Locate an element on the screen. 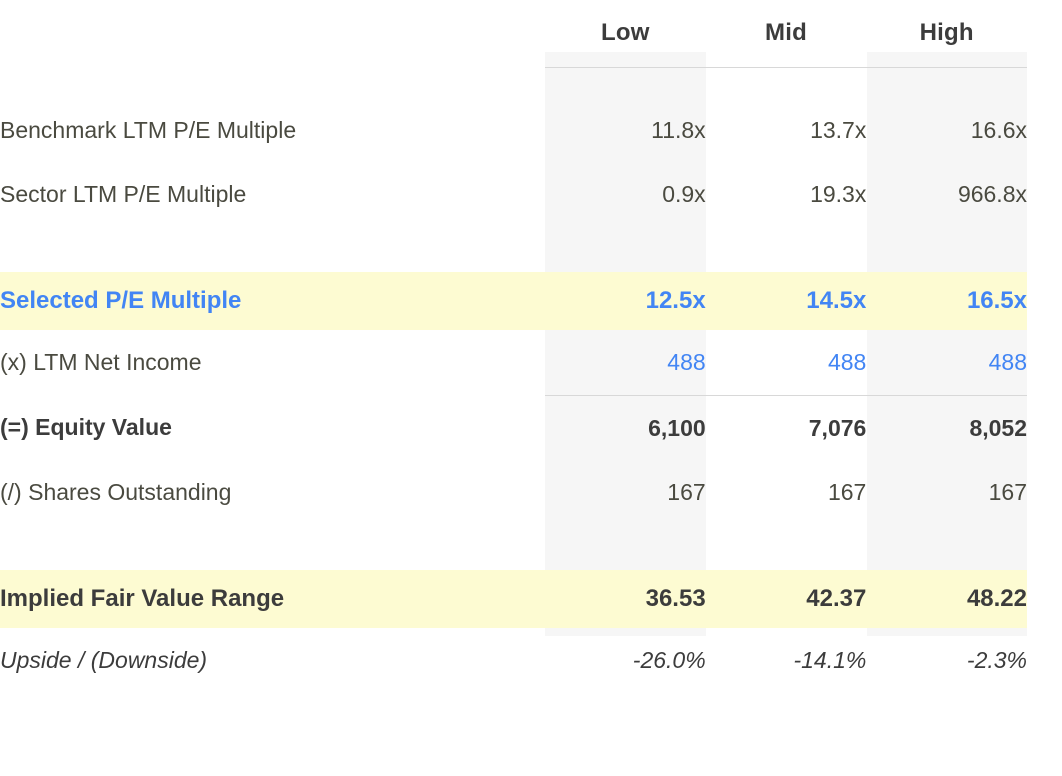 The height and width of the screenshot is (776, 1062). row-value-mid: 19.3x is located at coordinates (838, 193).